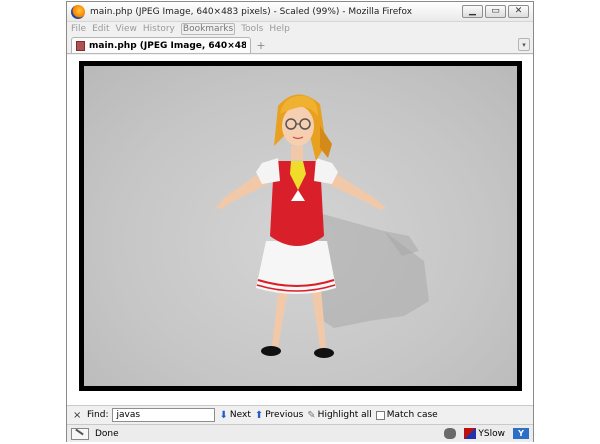 This screenshot has height=444, width=600. I want to click on menu-tools: Tools, so click(252, 29).